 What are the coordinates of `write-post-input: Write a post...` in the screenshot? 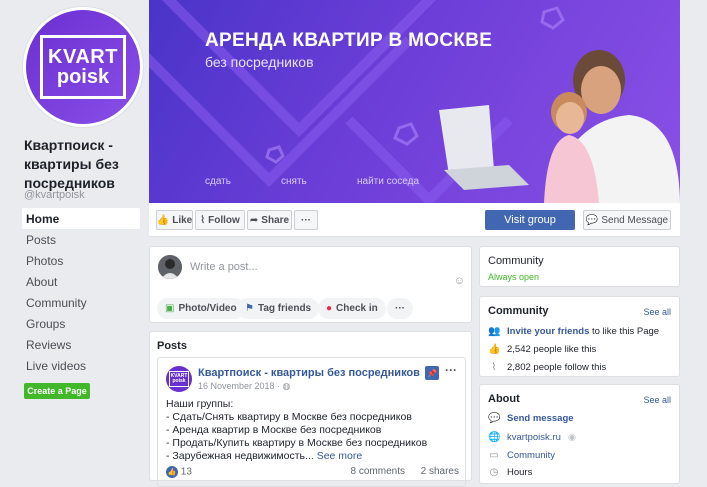 It's located at (224, 267).